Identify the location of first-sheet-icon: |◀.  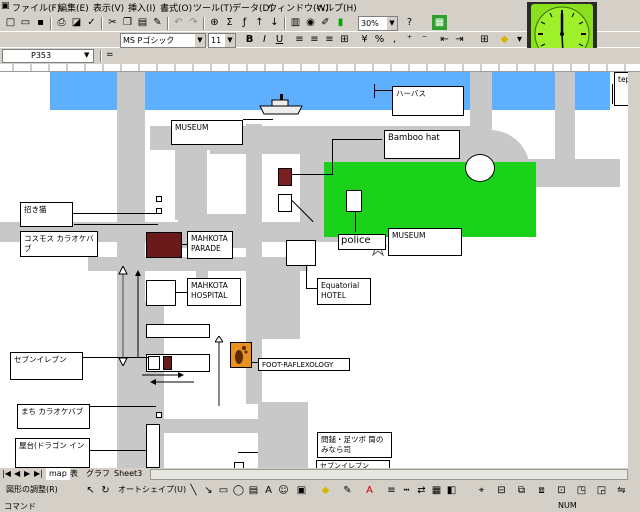
(6, 474).